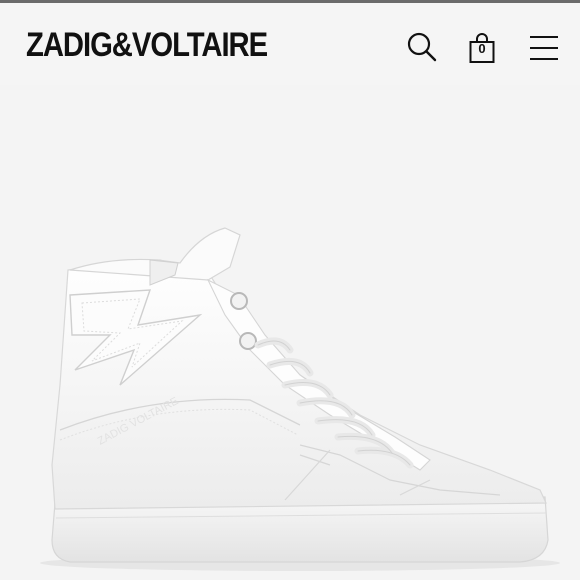 The image size is (580, 580). I want to click on menu-button, so click(544, 48).